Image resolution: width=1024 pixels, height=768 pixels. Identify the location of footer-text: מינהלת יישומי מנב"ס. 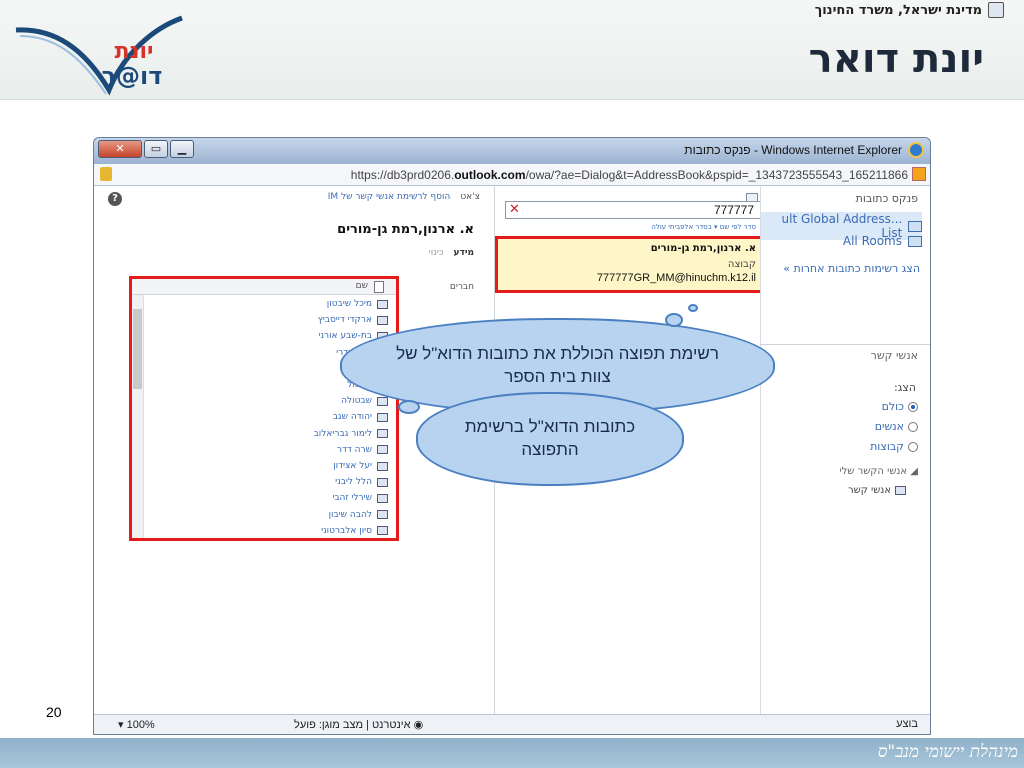
(947, 752).